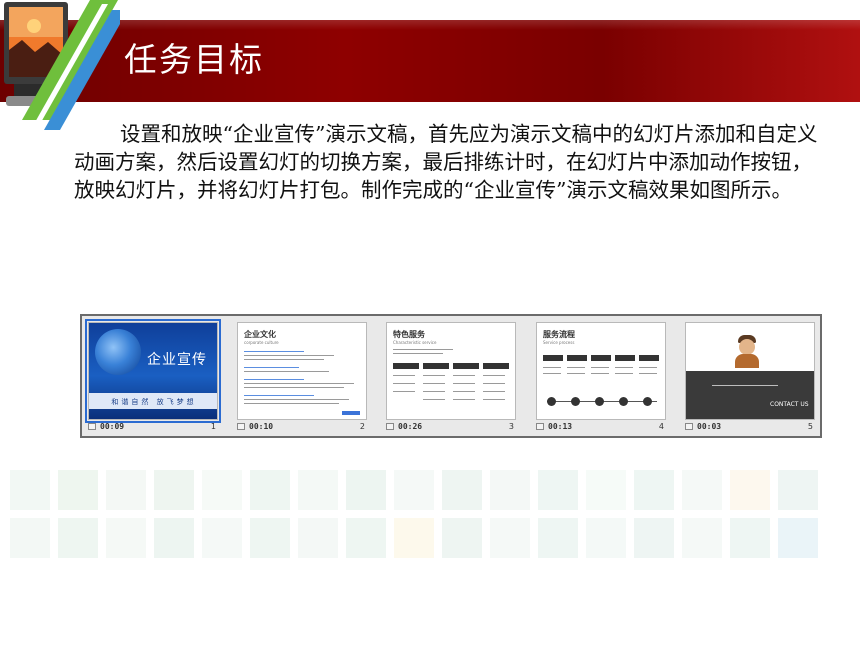 The image size is (860, 645). Describe the element at coordinates (194, 59) in the screenshot. I see `page-title: 任务目标` at that location.